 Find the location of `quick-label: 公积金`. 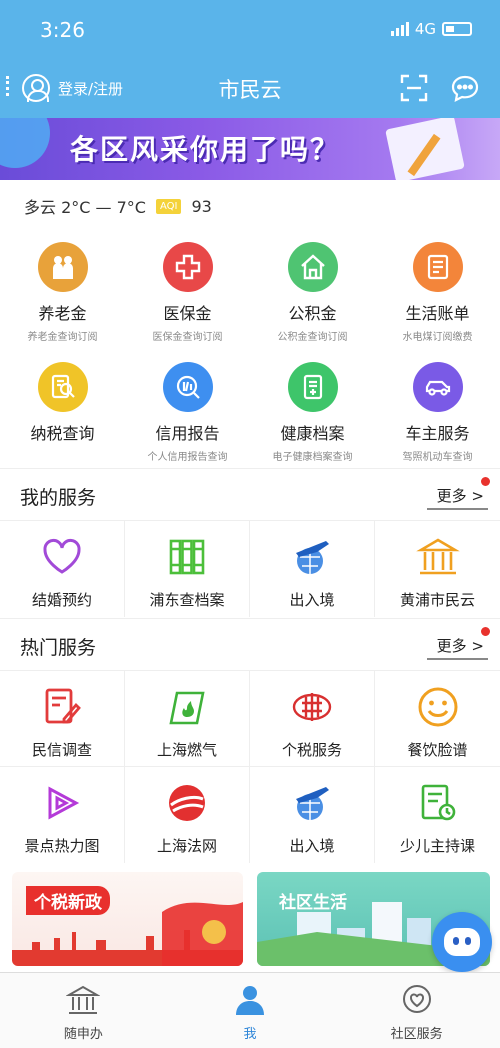

quick-label: 公积金 is located at coordinates (312, 313).